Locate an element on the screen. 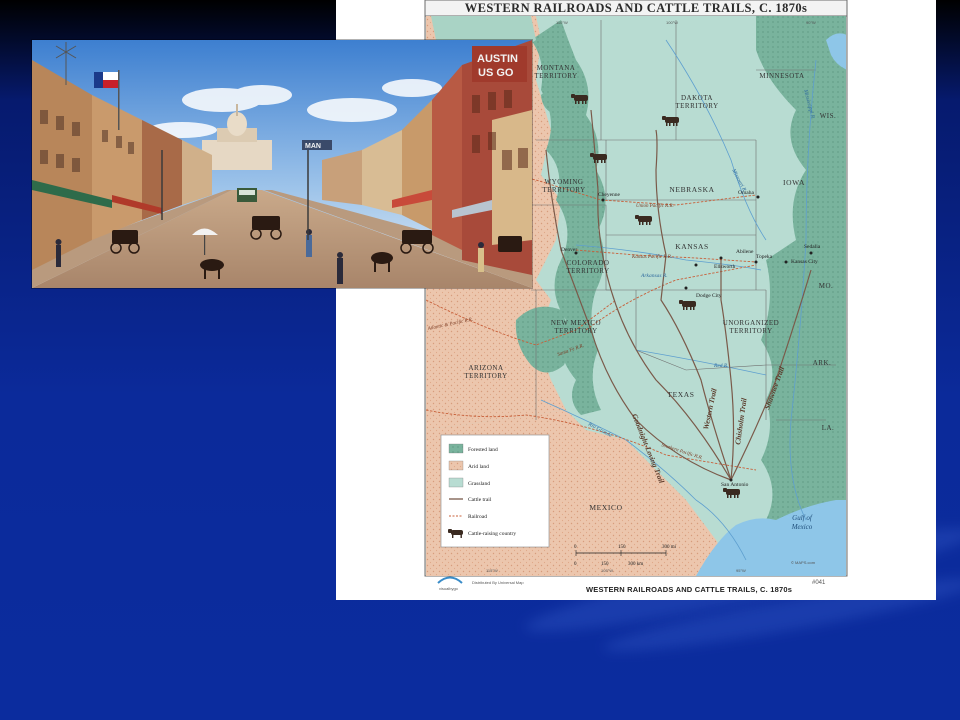 The image size is (960, 720). scale-tick: 300 mi is located at coordinates (669, 547).